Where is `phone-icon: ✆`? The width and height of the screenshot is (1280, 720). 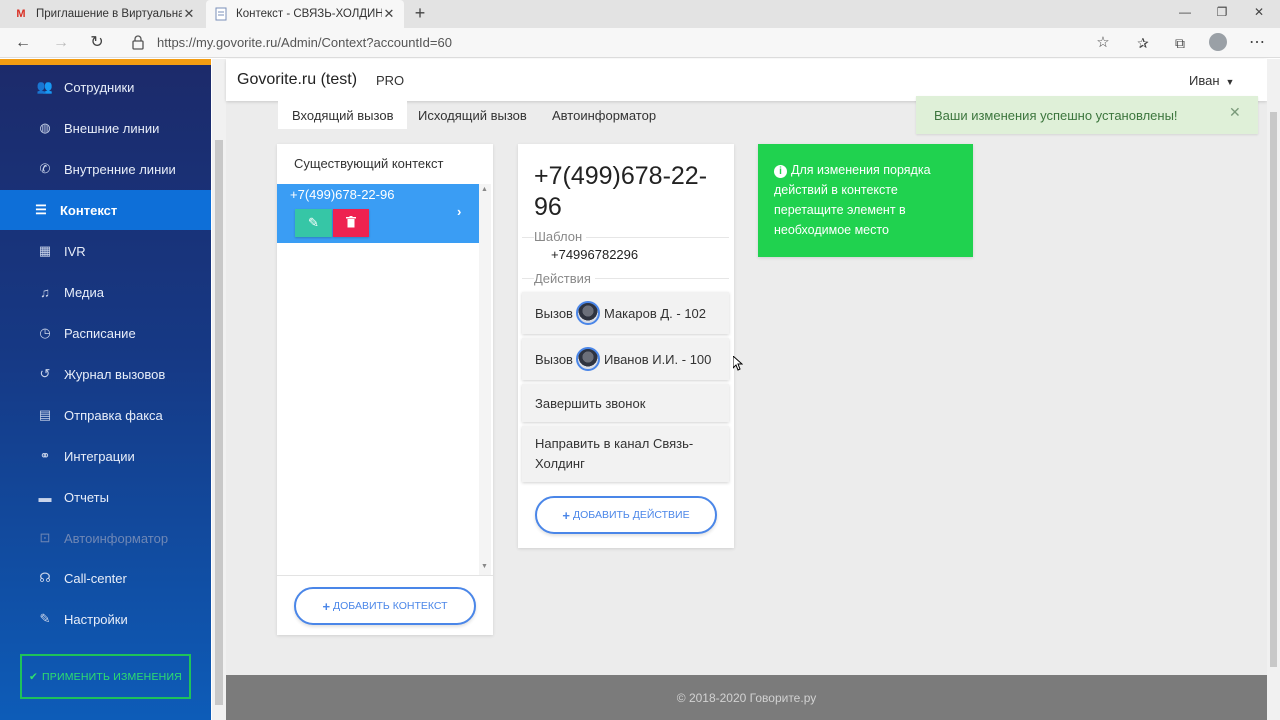 phone-icon: ✆ is located at coordinates (45, 168).